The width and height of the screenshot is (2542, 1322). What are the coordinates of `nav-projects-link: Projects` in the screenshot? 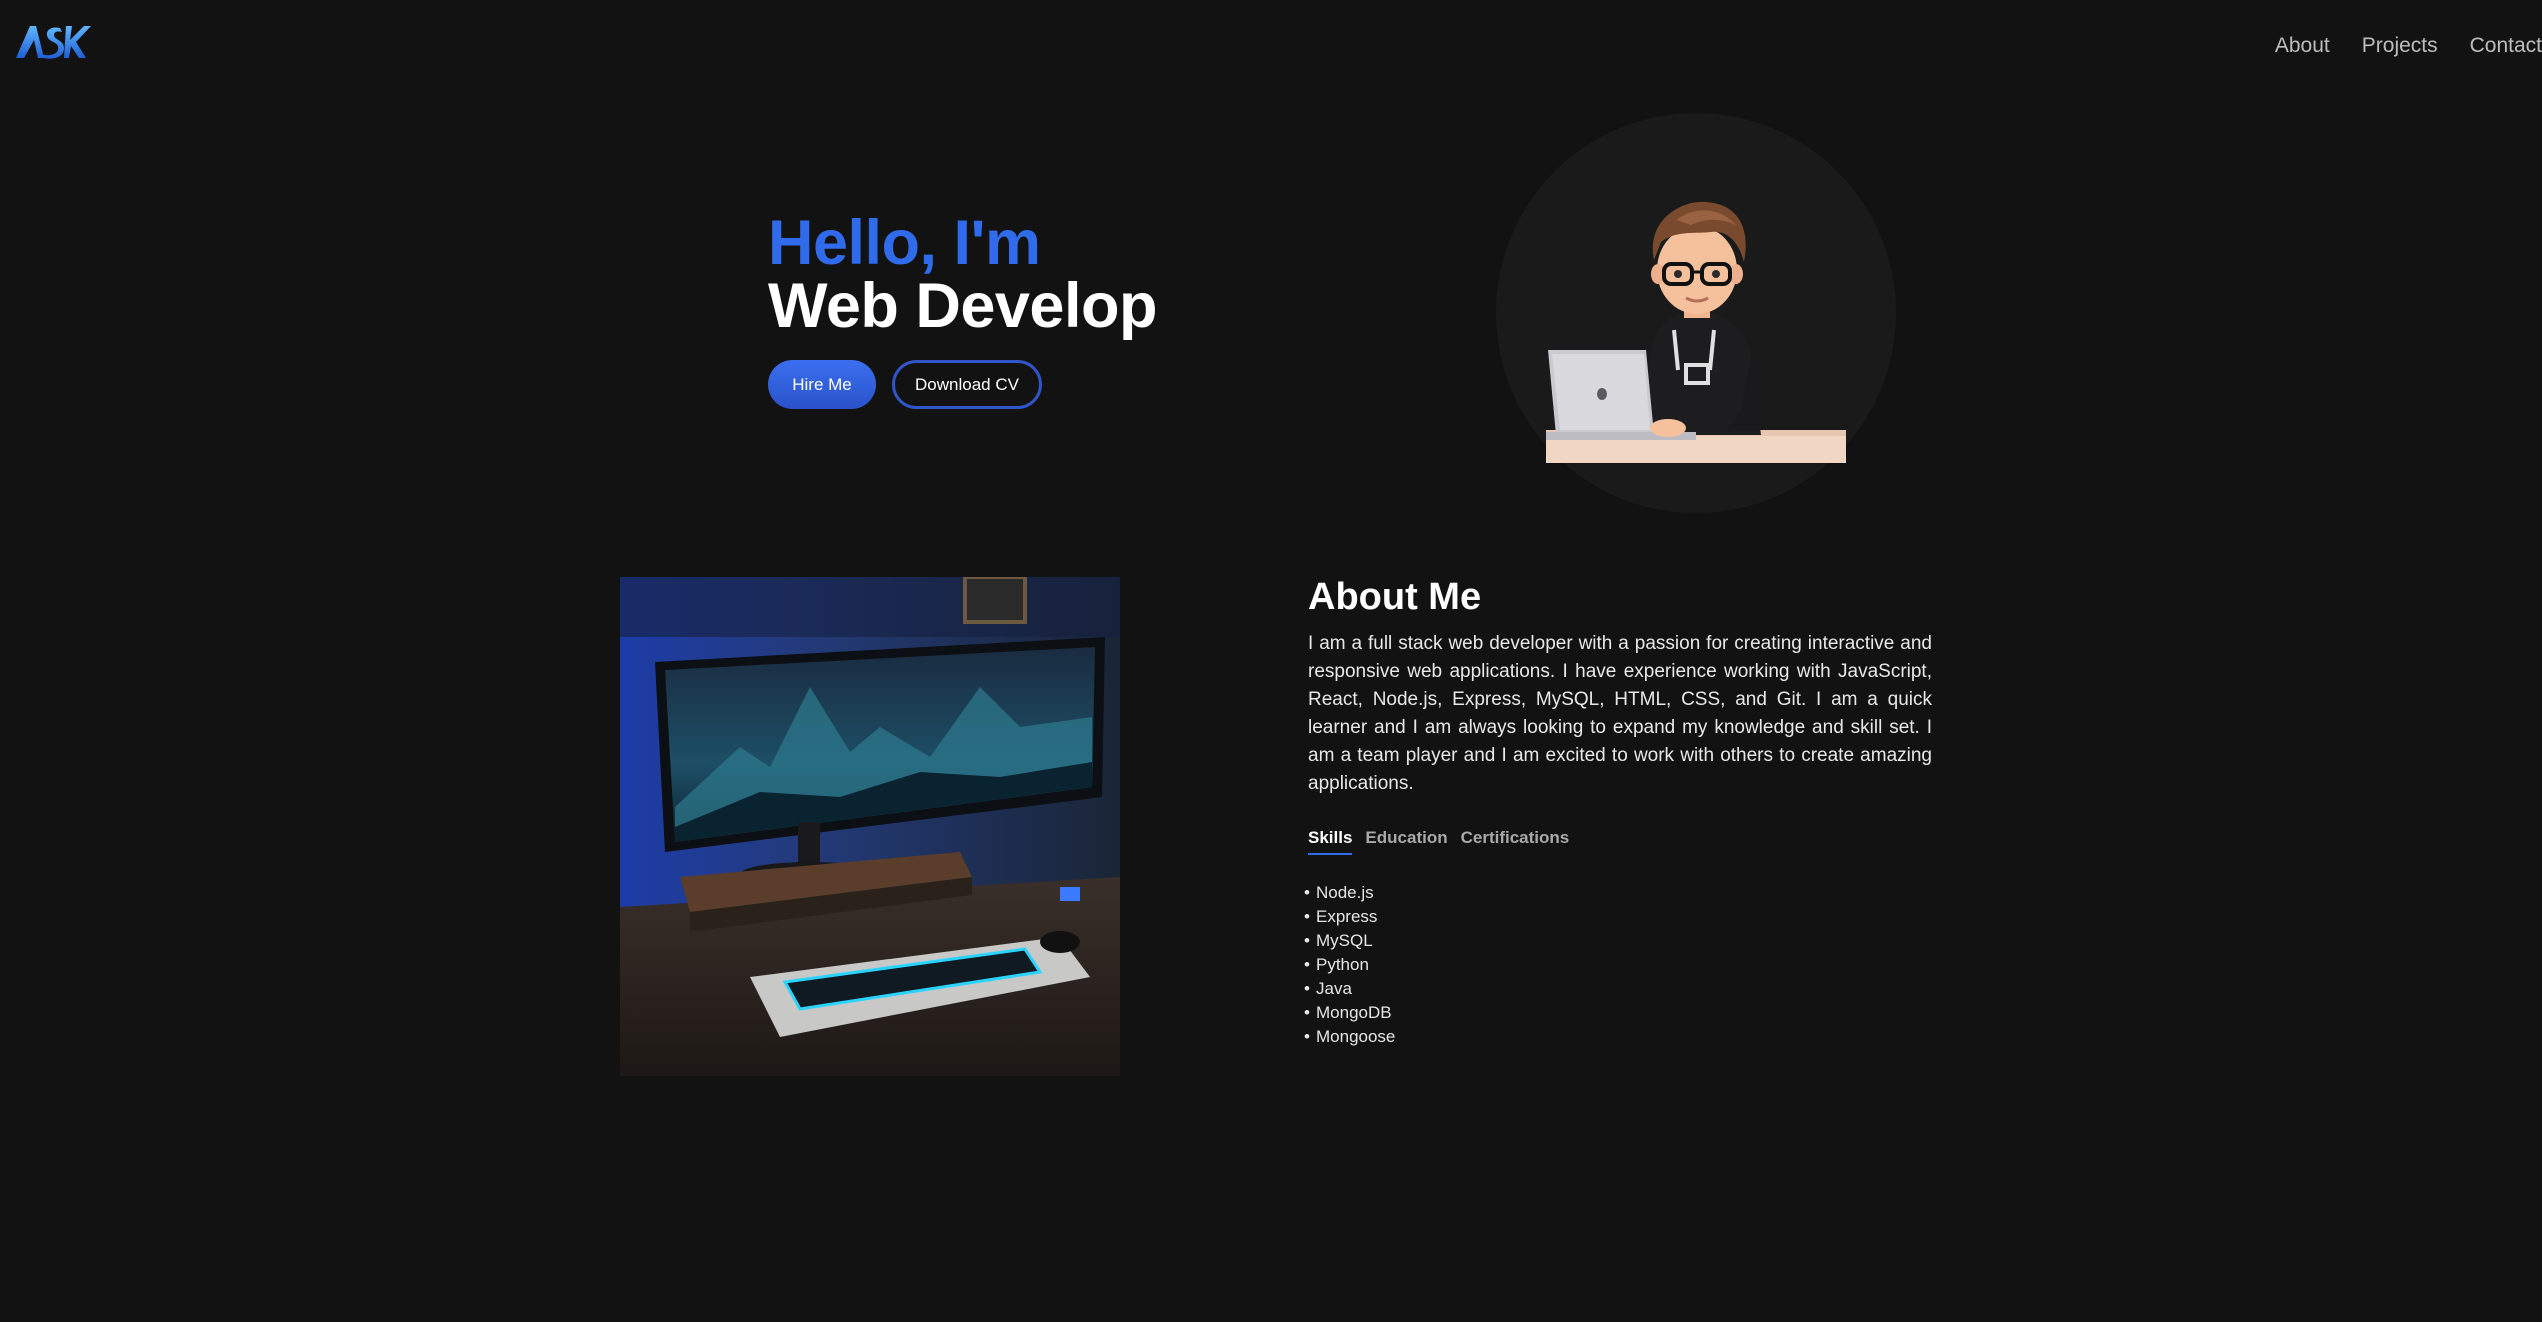 It's located at (2400, 46).